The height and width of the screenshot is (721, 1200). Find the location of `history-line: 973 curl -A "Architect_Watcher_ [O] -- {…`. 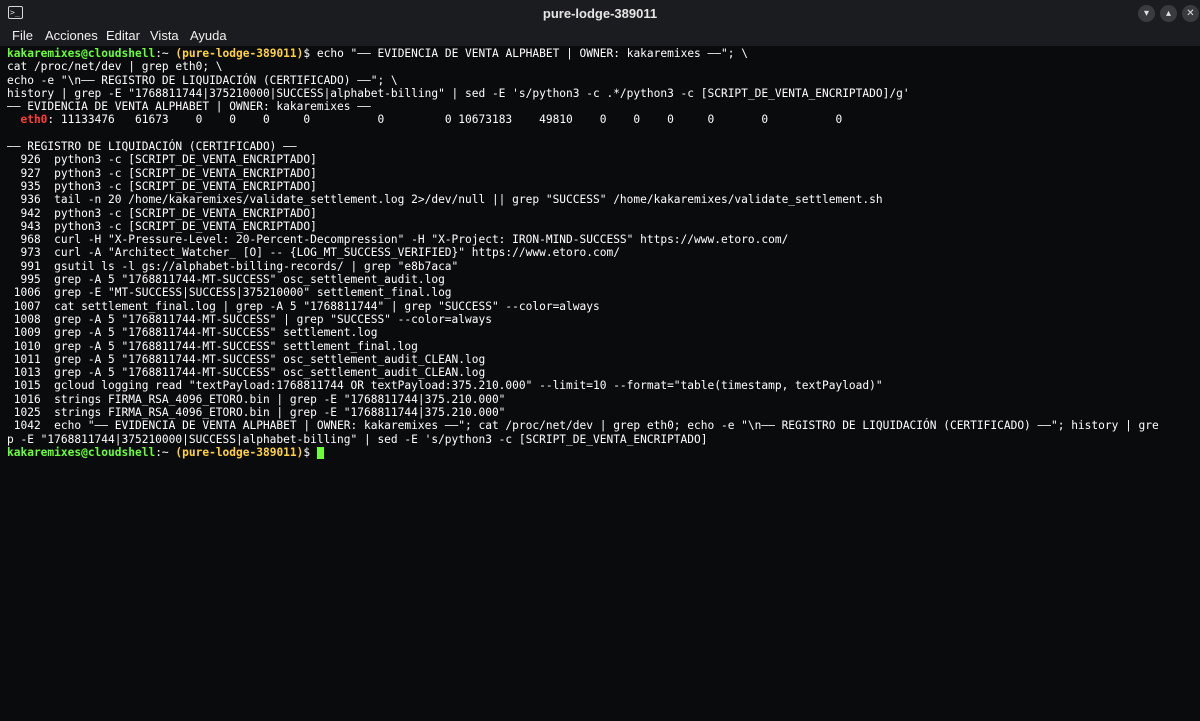

history-line: 973 curl -A "Architect_Watcher_ [O] -- {… is located at coordinates (313, 253).